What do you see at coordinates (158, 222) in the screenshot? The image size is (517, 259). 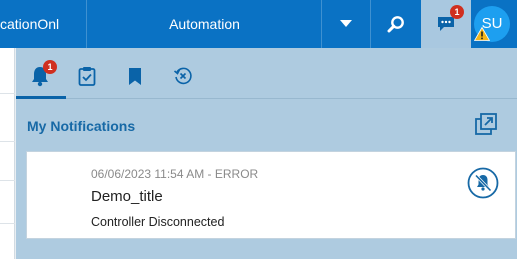 I see `notification-message: Controller Disconnected` at bounding box center [158, 222].